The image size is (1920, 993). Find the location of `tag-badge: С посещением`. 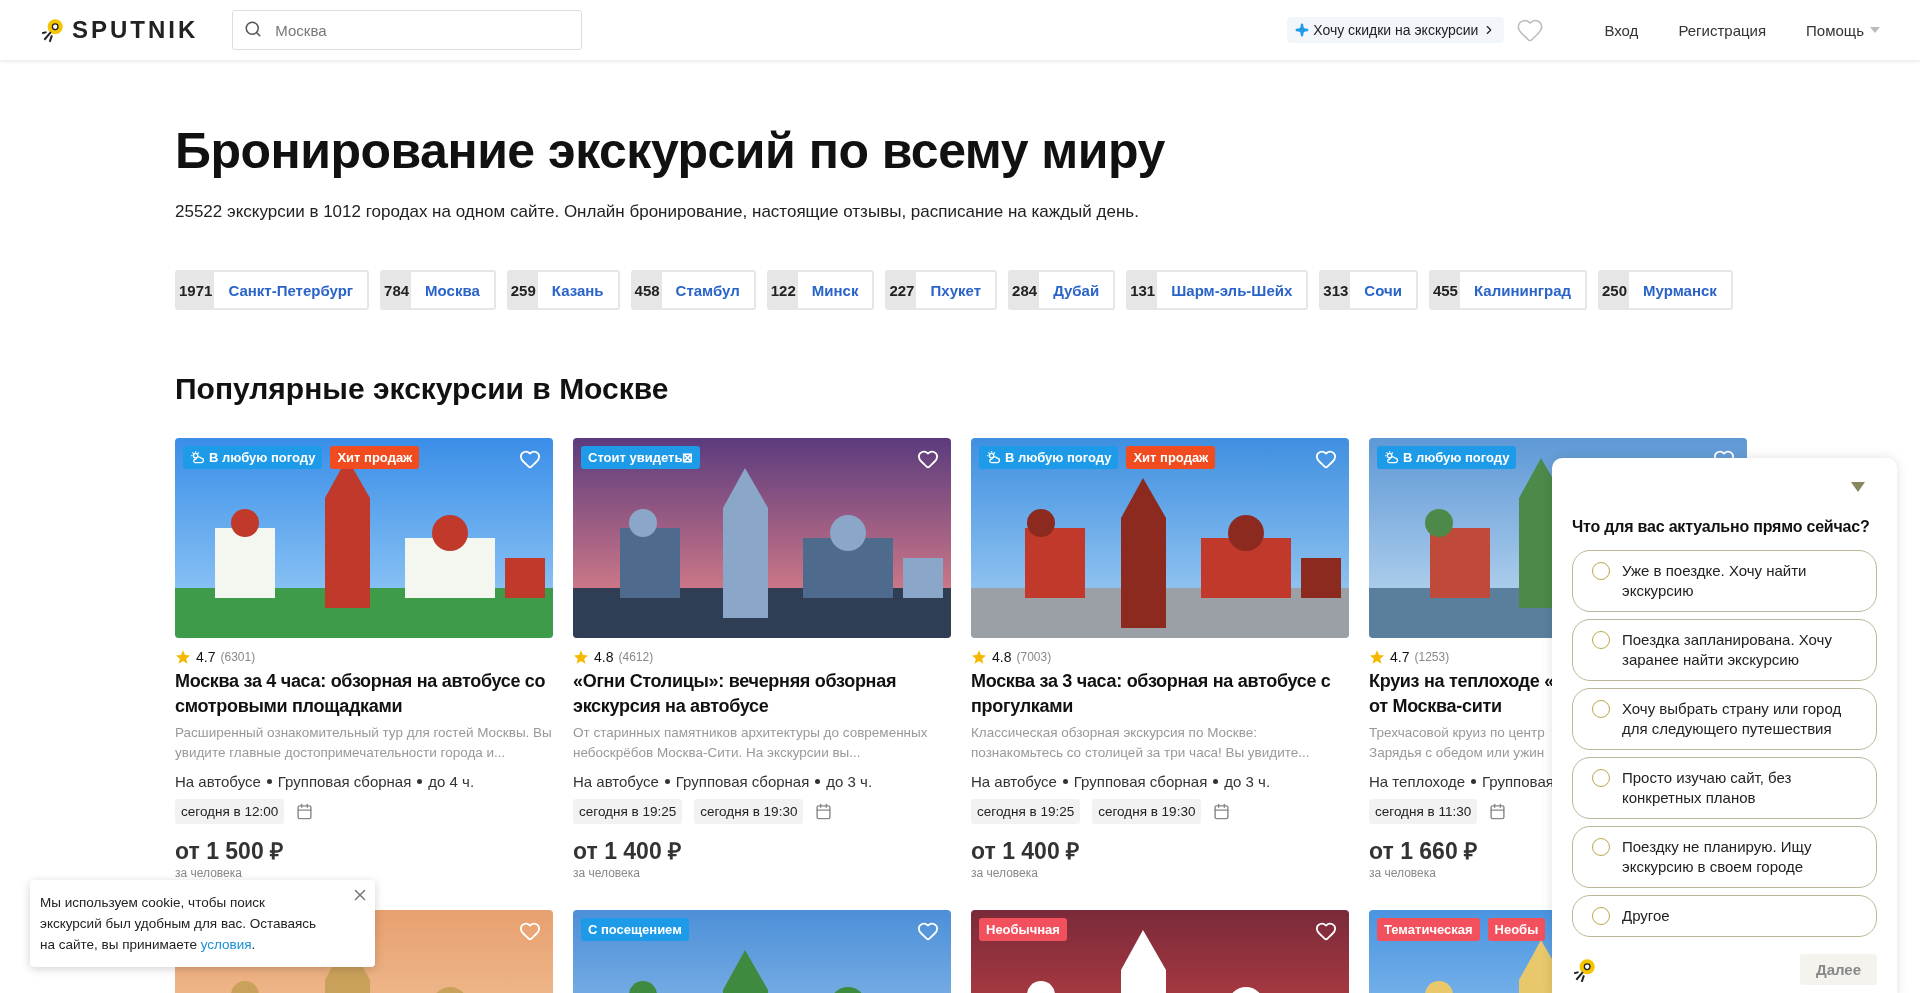

tag-badge: С посещением is located at coordinates (635, 929).